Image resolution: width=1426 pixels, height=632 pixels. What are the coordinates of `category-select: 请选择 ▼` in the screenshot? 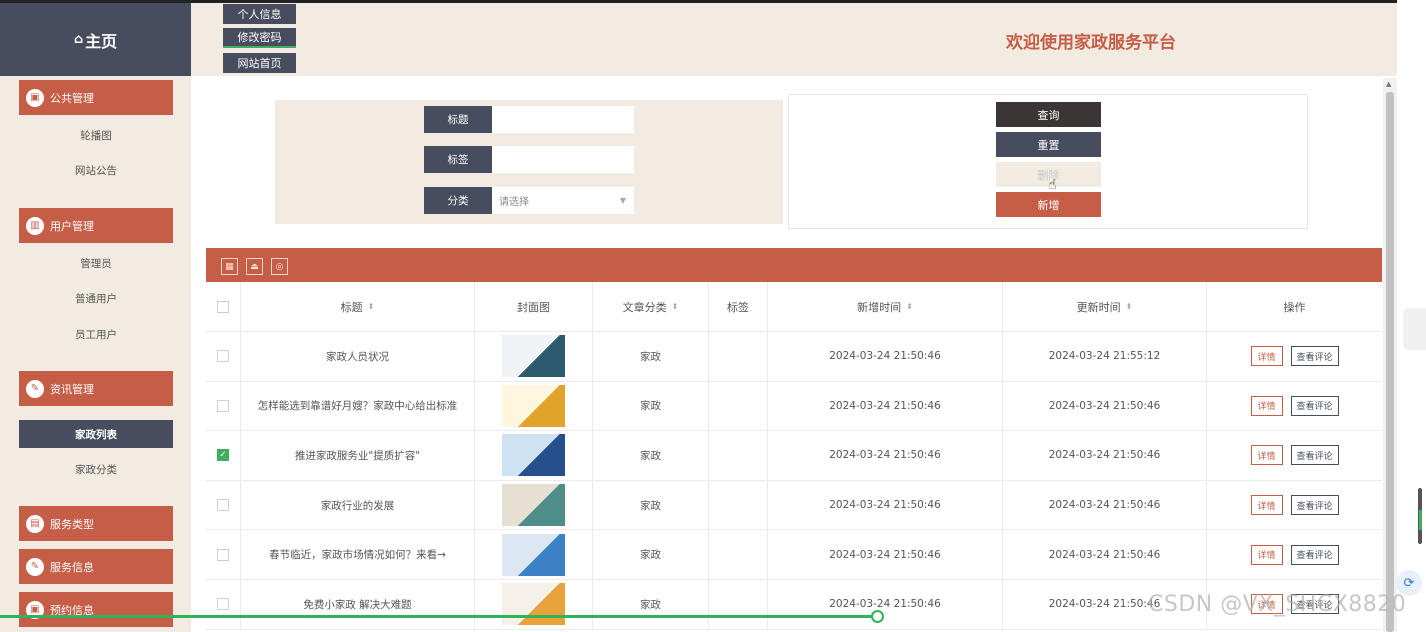 It's located at (563, 200).